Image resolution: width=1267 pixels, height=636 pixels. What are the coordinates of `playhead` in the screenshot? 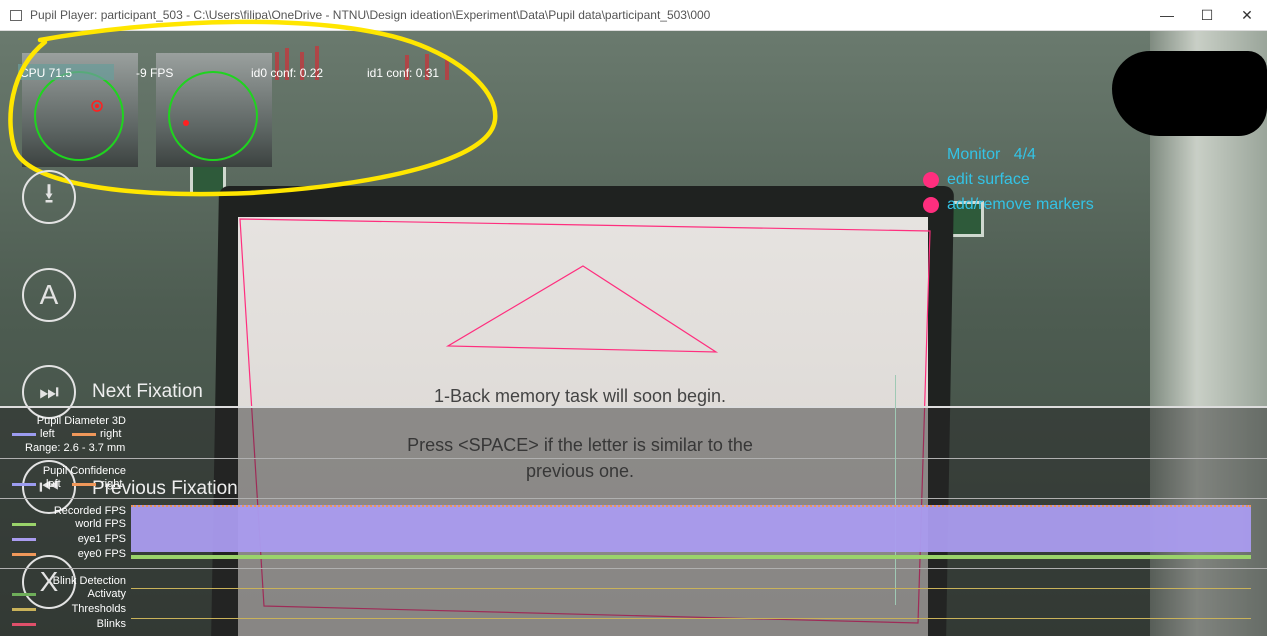 It's located at (895, 490).